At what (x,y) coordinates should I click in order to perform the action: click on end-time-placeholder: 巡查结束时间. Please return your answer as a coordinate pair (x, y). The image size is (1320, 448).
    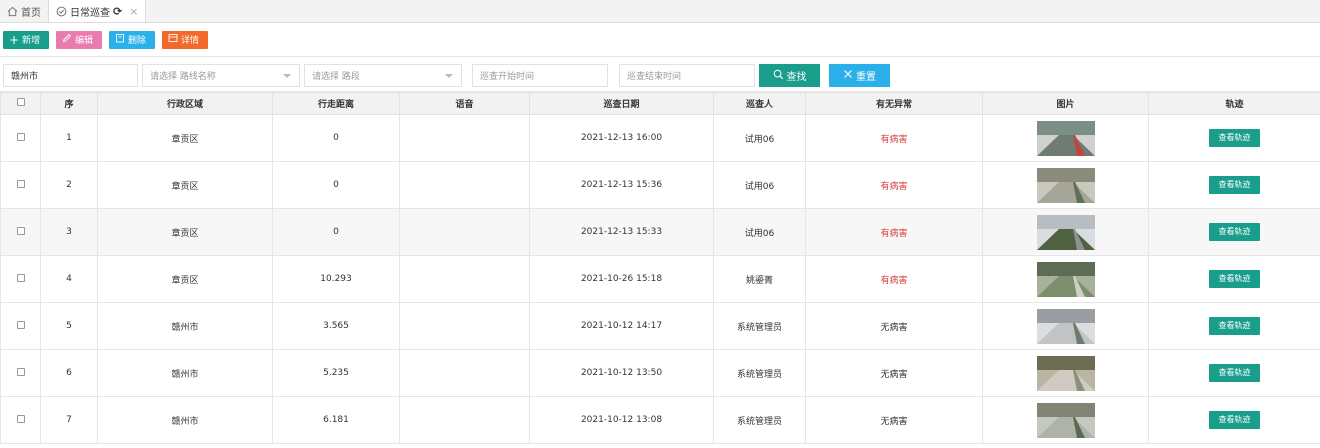
    Looking at the image, I should click on (654, 77).